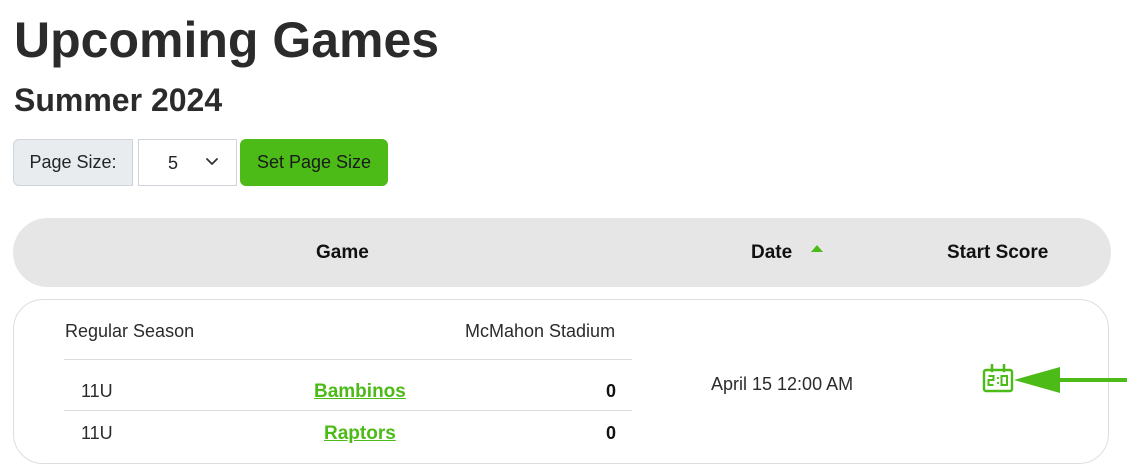 This screenshot has width=1127, height=471. I want to click on page-size-control: Page Size: 5 Set Page Size, so click(200, 162).